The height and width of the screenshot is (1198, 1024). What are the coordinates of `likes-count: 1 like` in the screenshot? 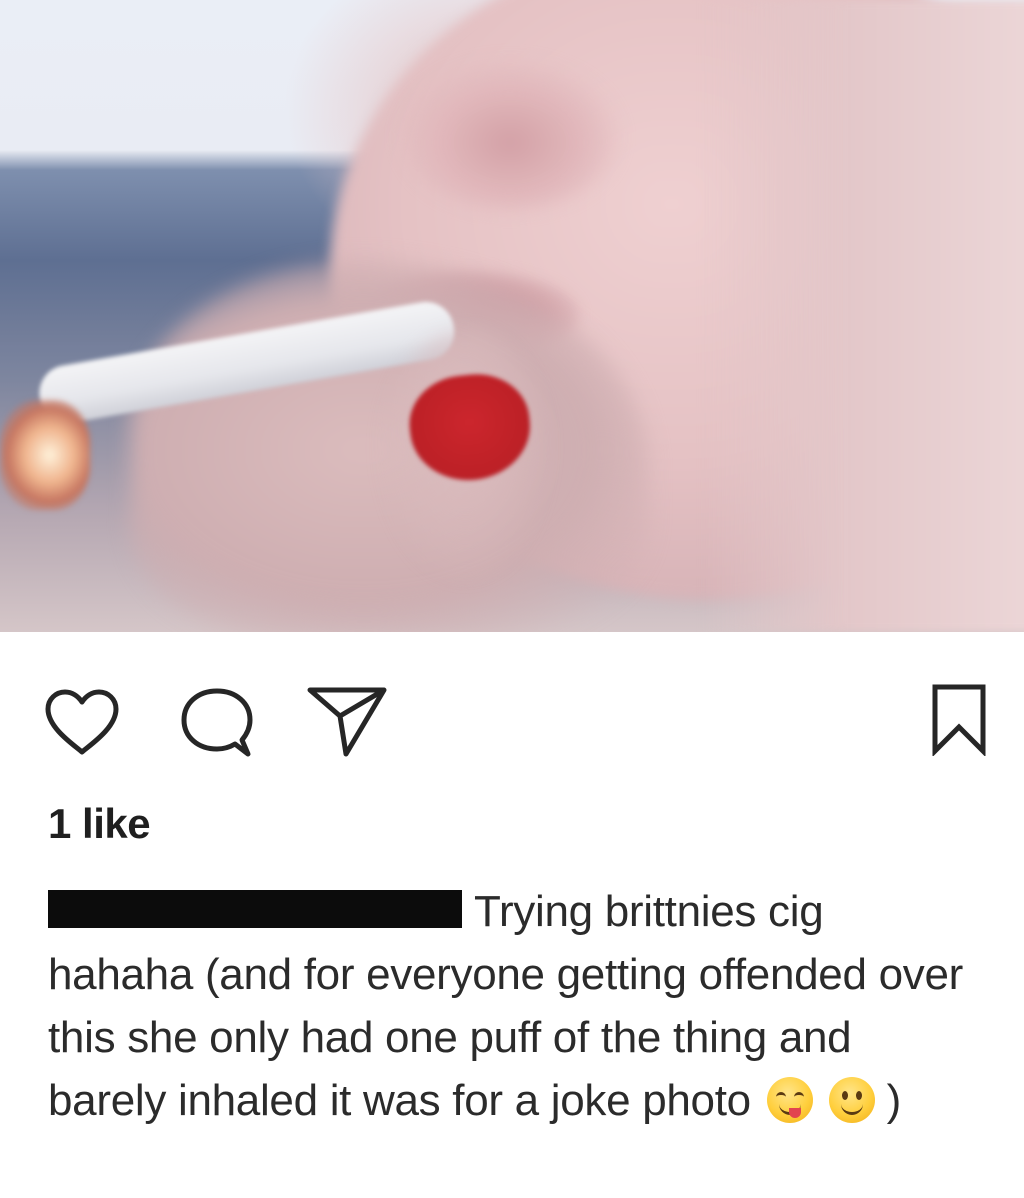 It's located at (99, 824).